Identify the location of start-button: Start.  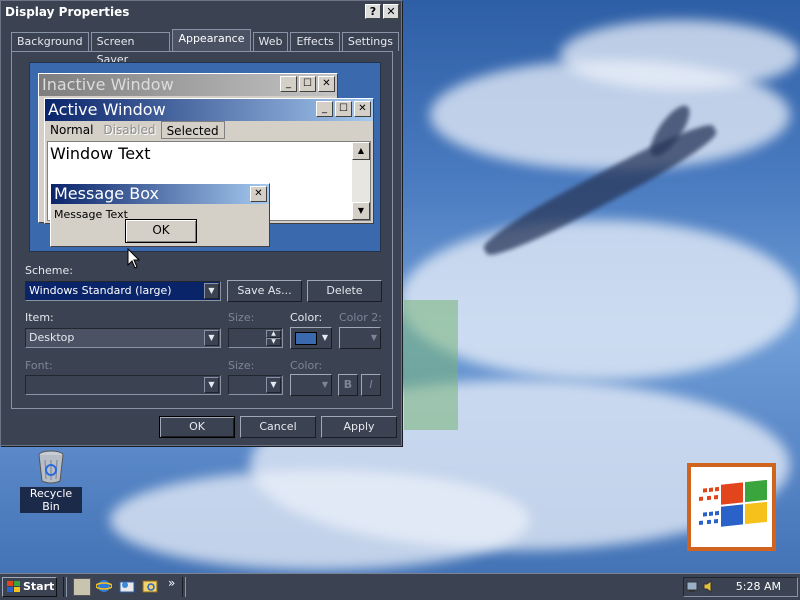
(29, 587).